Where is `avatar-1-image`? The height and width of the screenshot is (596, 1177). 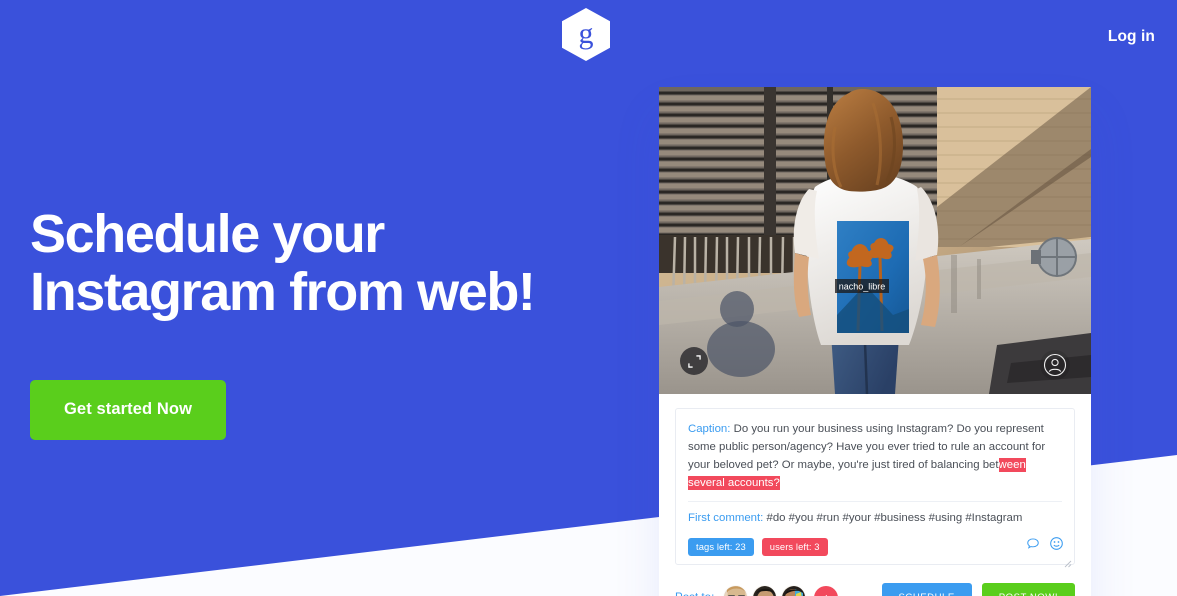 avatar-1-image is located at coordinates (736, 591).